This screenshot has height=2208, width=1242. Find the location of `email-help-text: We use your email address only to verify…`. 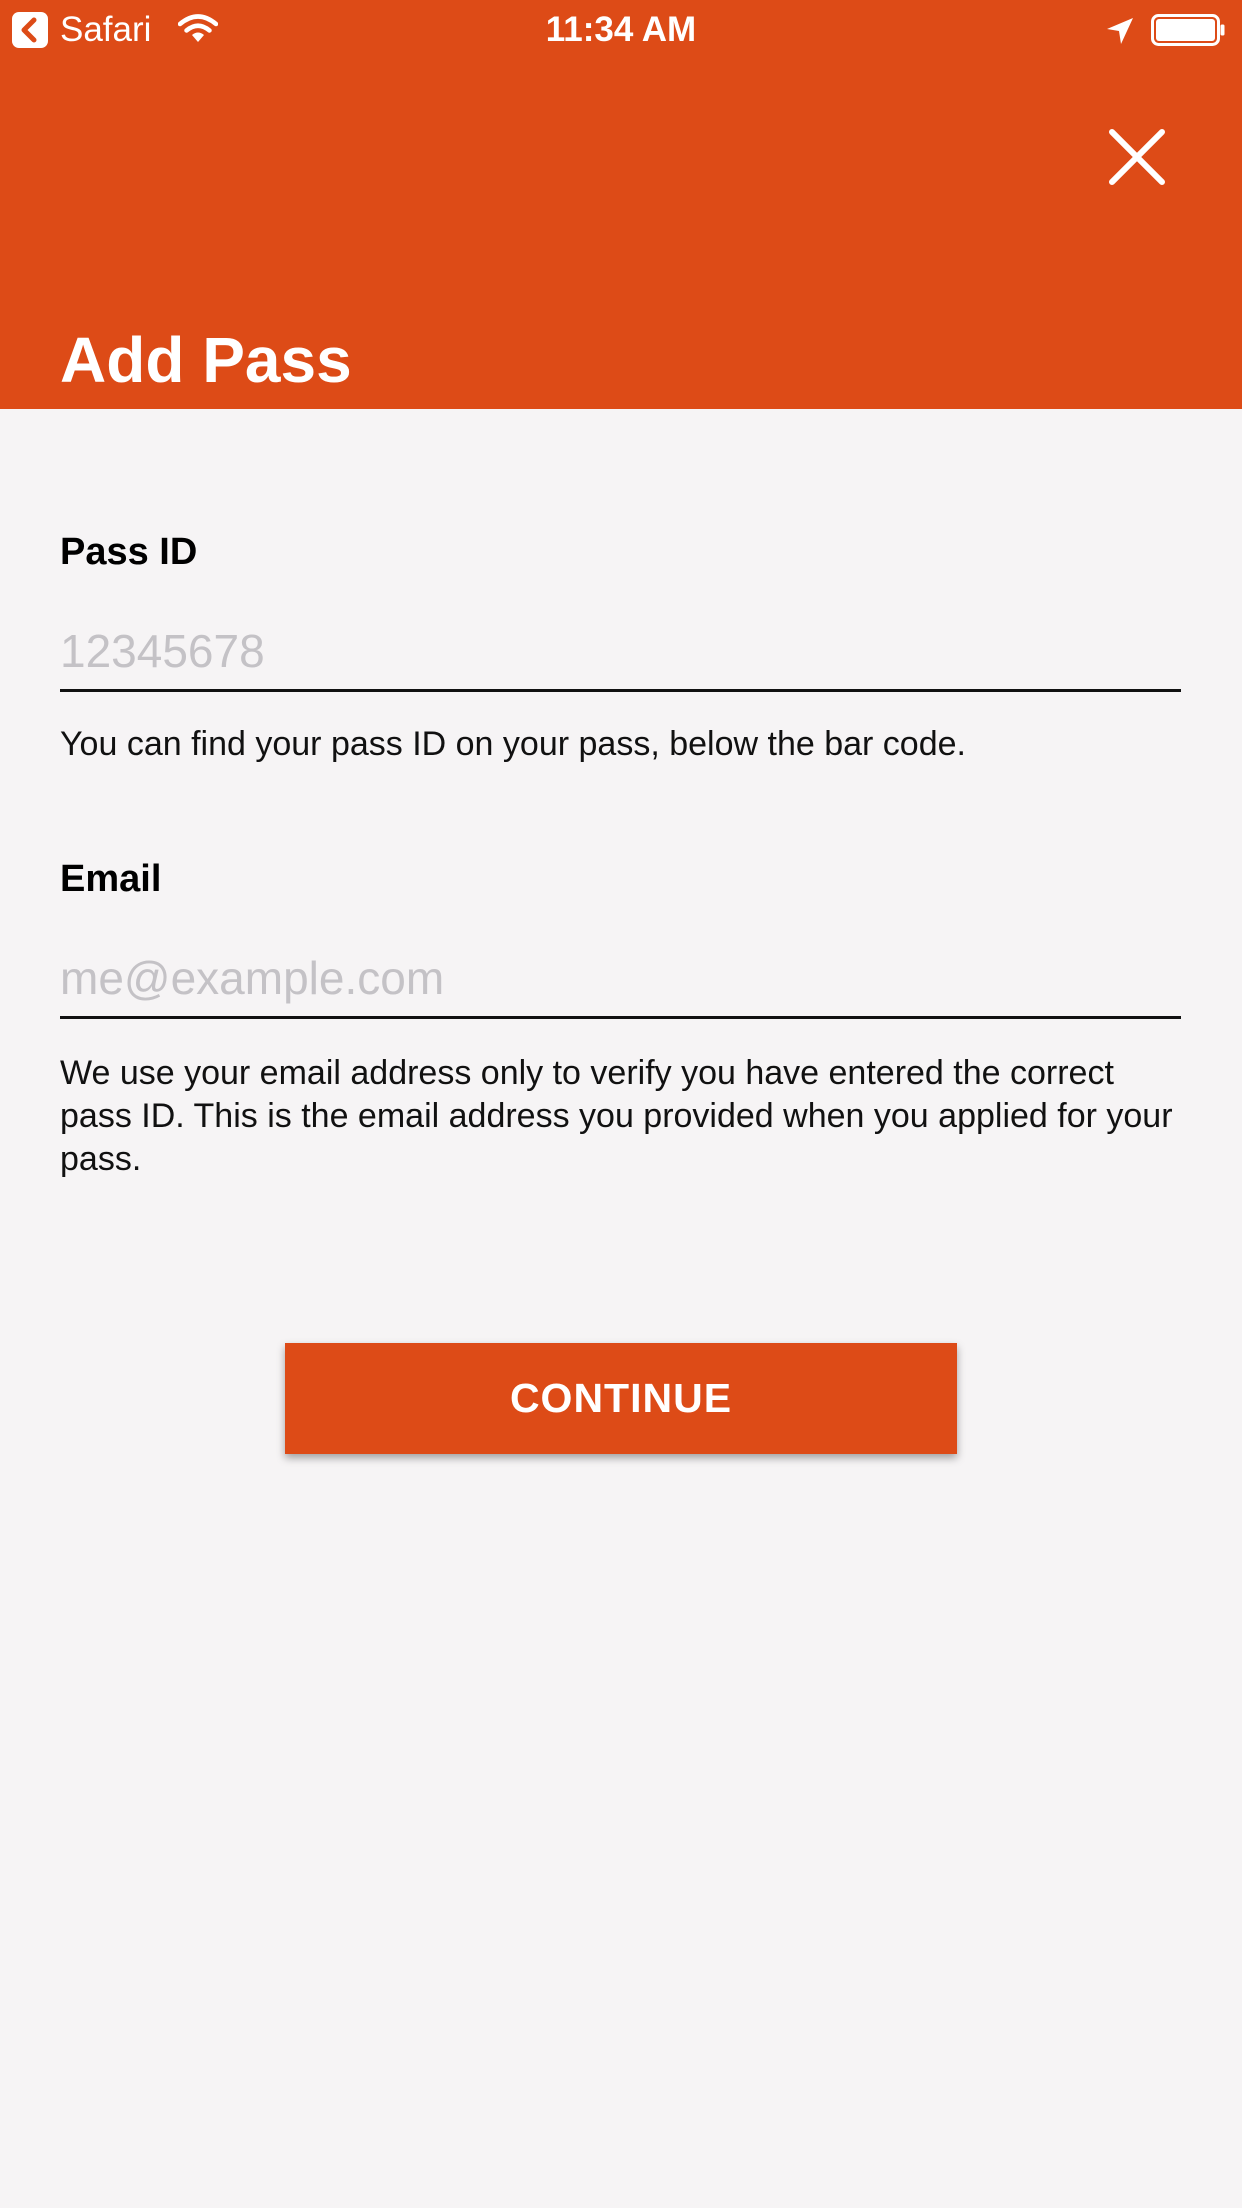

email-help-text: We use your email address only to verify… is located at coordinates (616, 1116).